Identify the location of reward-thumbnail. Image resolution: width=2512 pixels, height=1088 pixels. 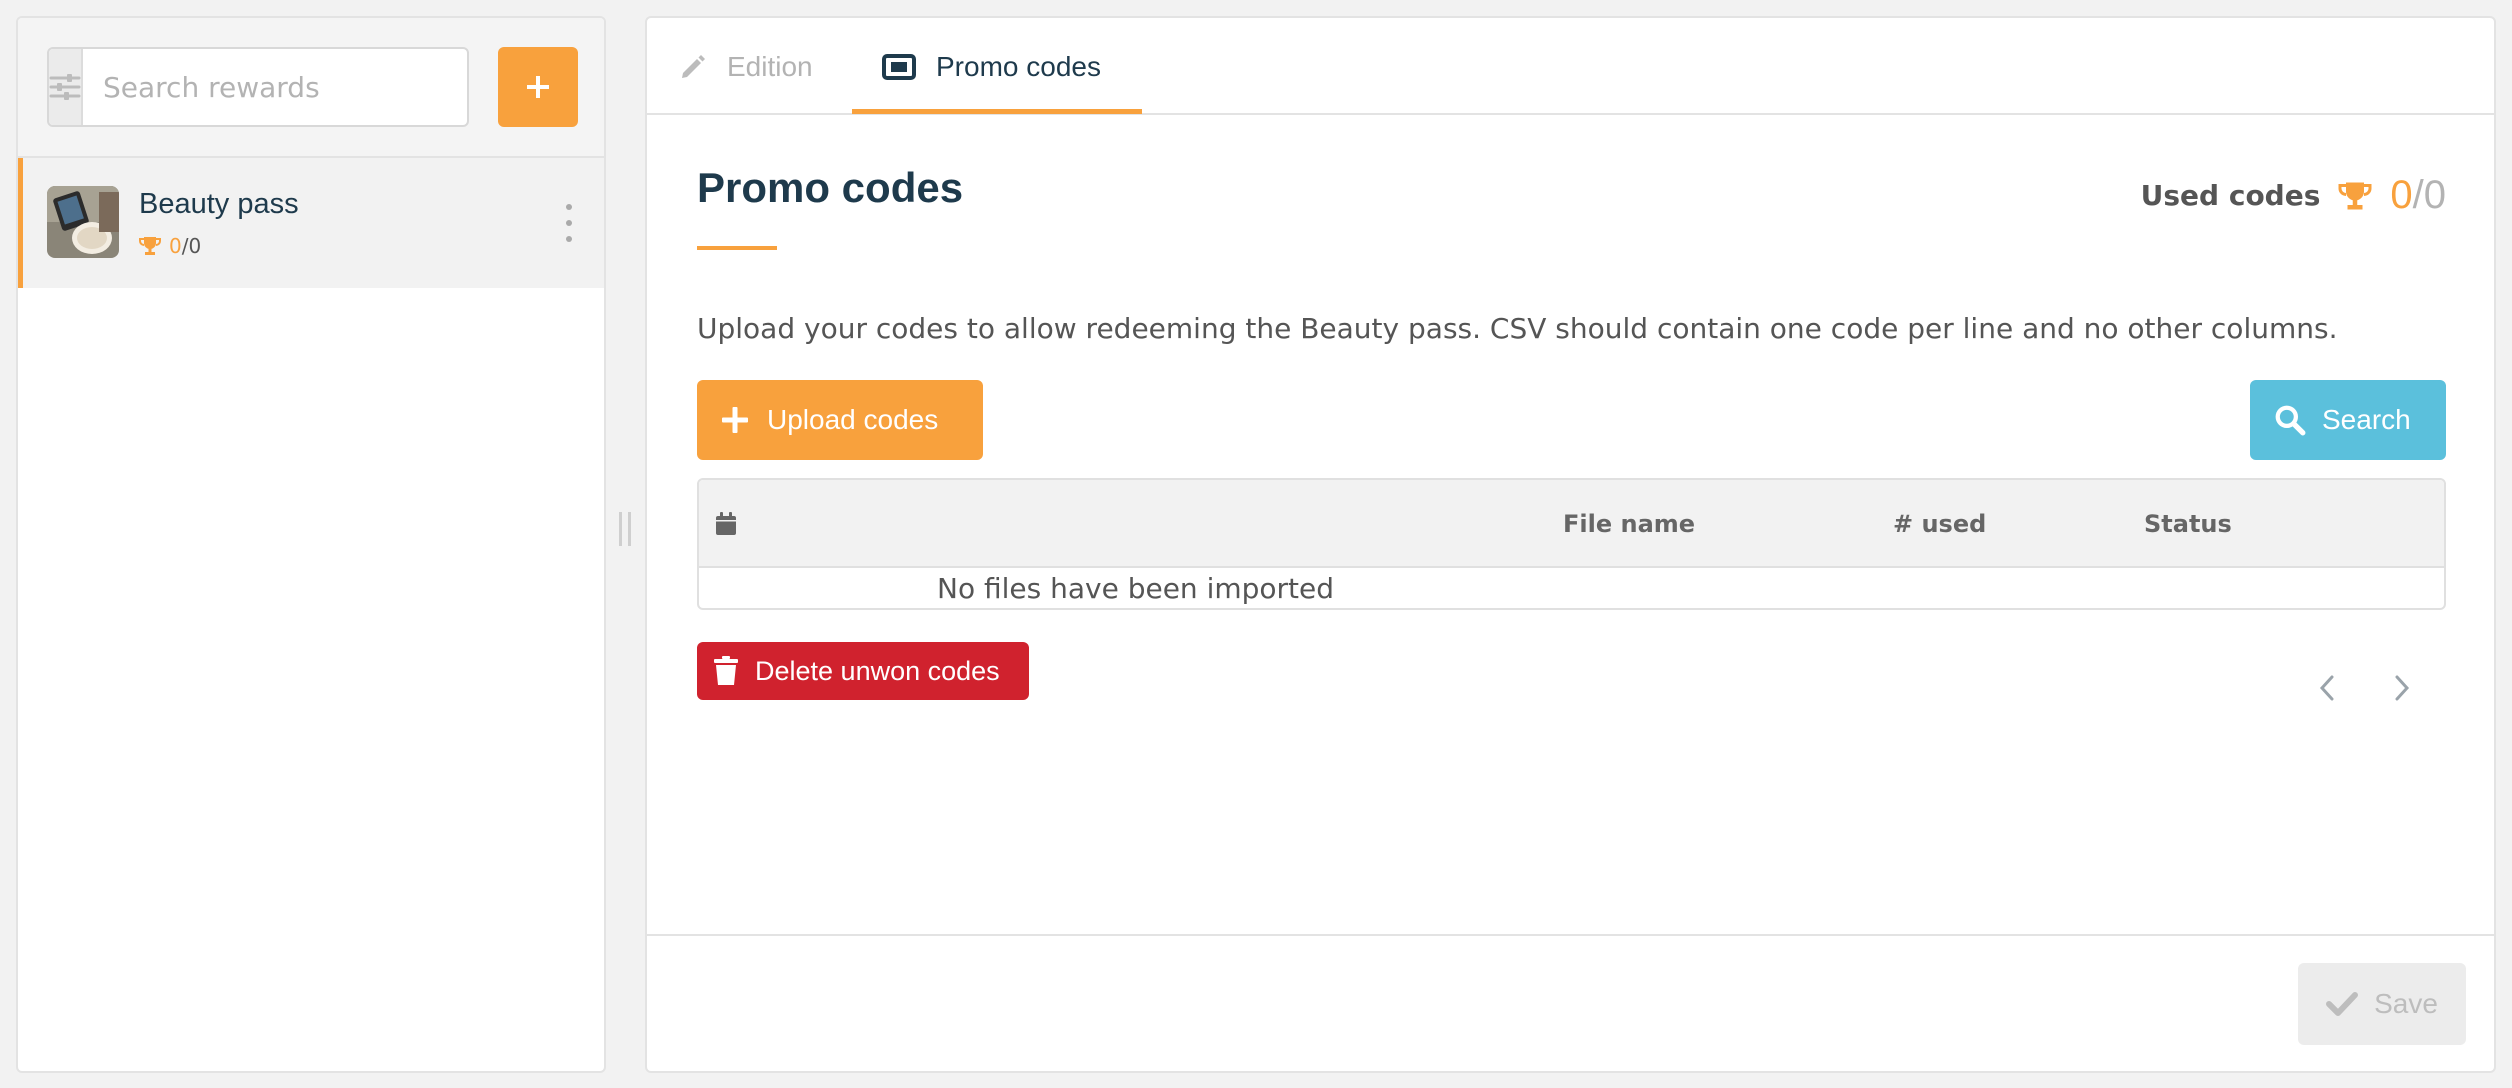
(83, 222).